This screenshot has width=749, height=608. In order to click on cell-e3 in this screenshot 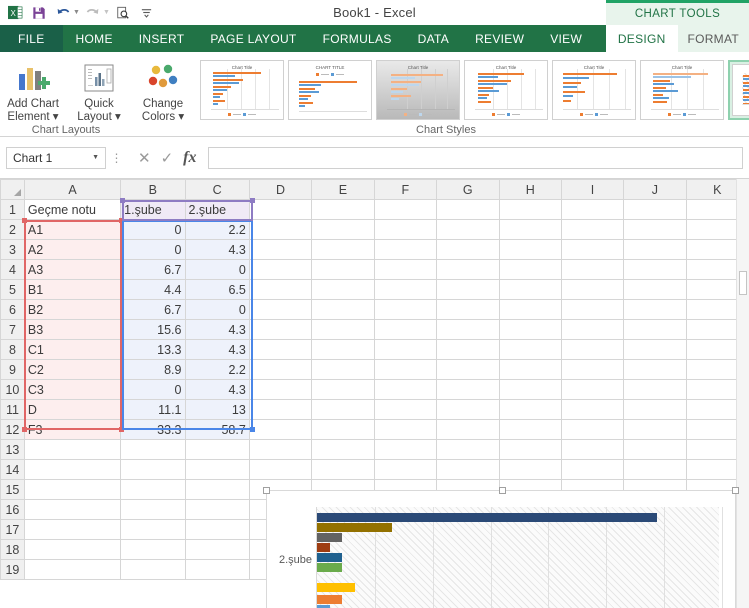, I will do `click(343, 249)`.